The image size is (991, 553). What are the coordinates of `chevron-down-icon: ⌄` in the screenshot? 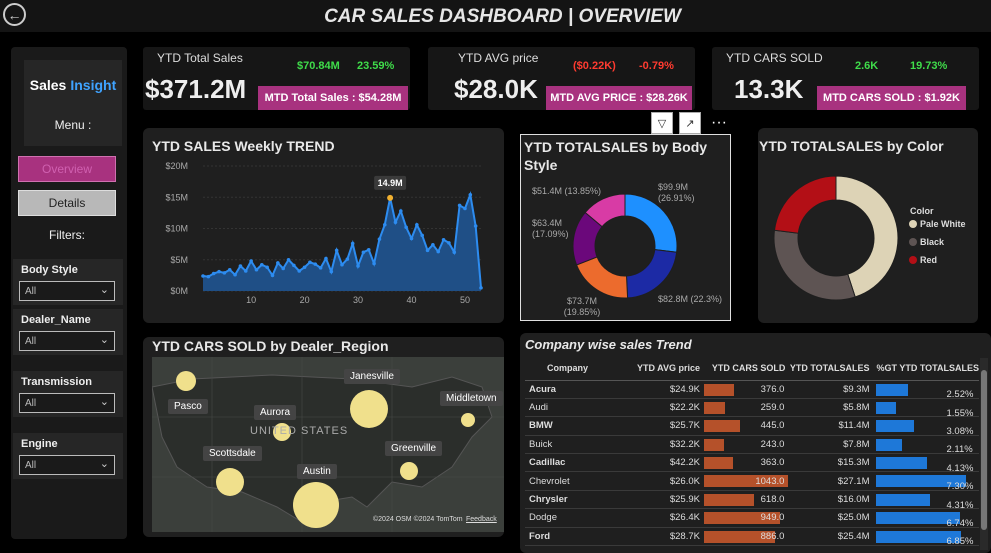 It's located at (104, 464).